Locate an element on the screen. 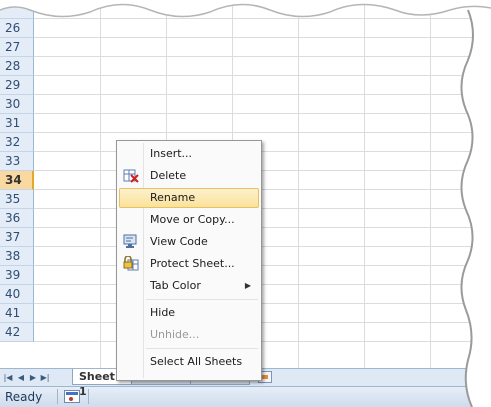  row-header-37: 37 is located at coordinates (17, 237).